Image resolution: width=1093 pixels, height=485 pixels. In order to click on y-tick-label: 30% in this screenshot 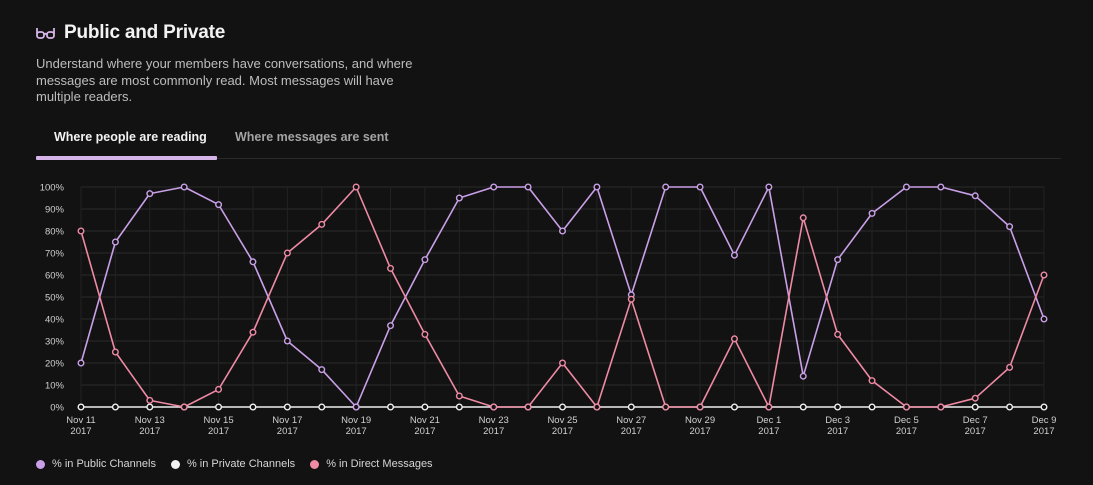, I will do `click(55, 342)`.